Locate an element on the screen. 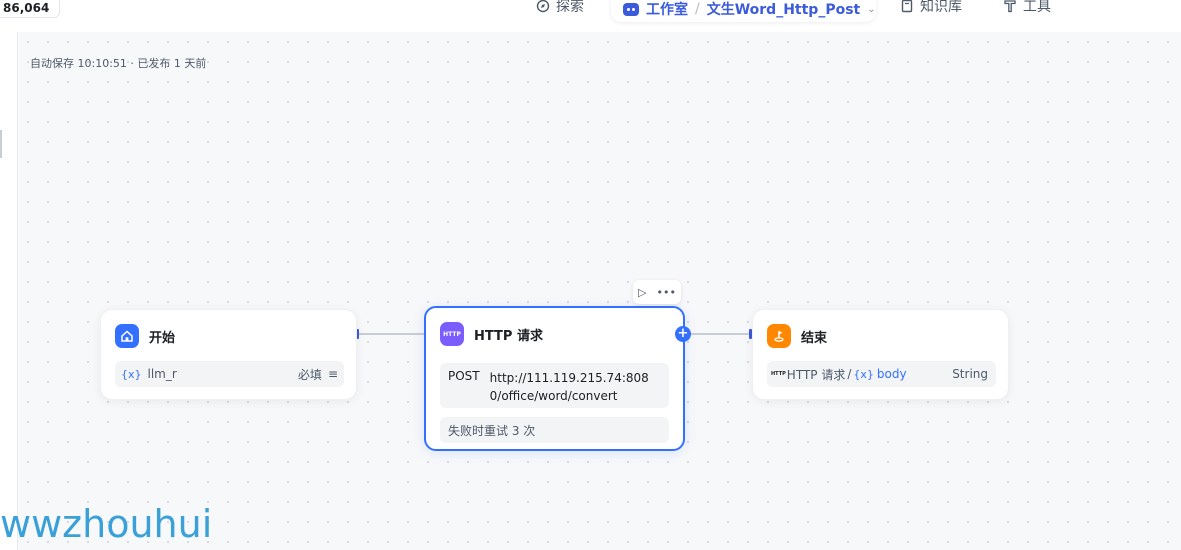 This screenshot has height=550, width=1181. node-http-title: HTTP 请求 is located at coordinates (508, 336).